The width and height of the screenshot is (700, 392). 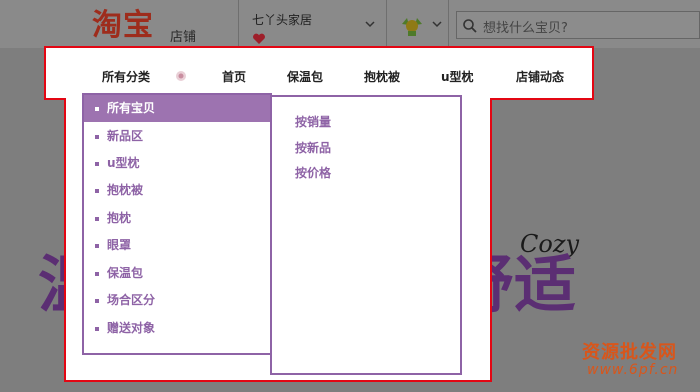 What do you see at coordinates (313, 172) in the screenshot?
I see `sort-by-price: 按价格` at bounding box center [313, 172].